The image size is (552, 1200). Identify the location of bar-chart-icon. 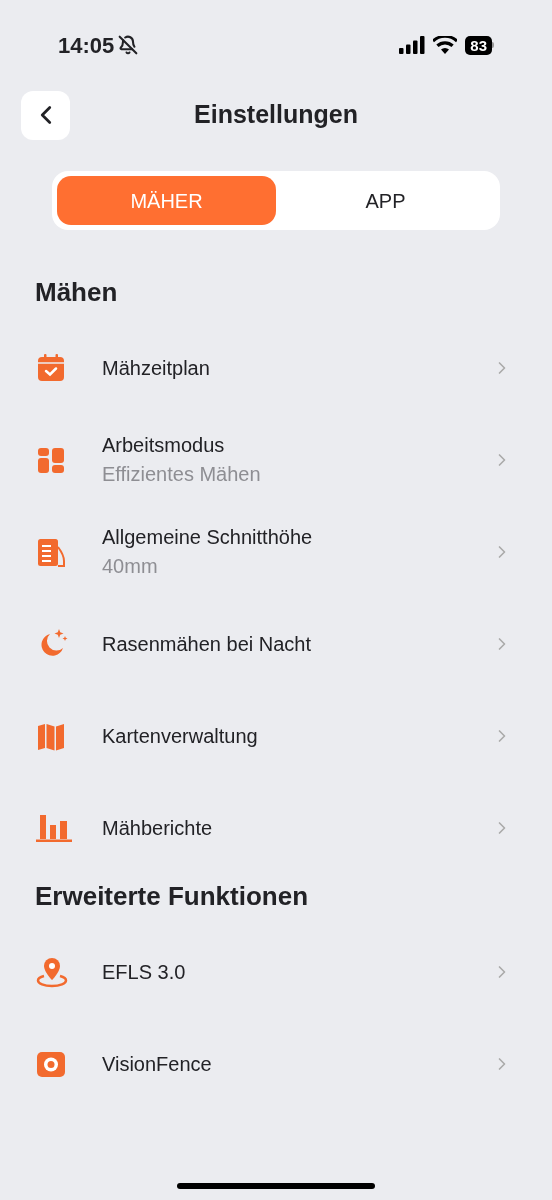
(54, 828).